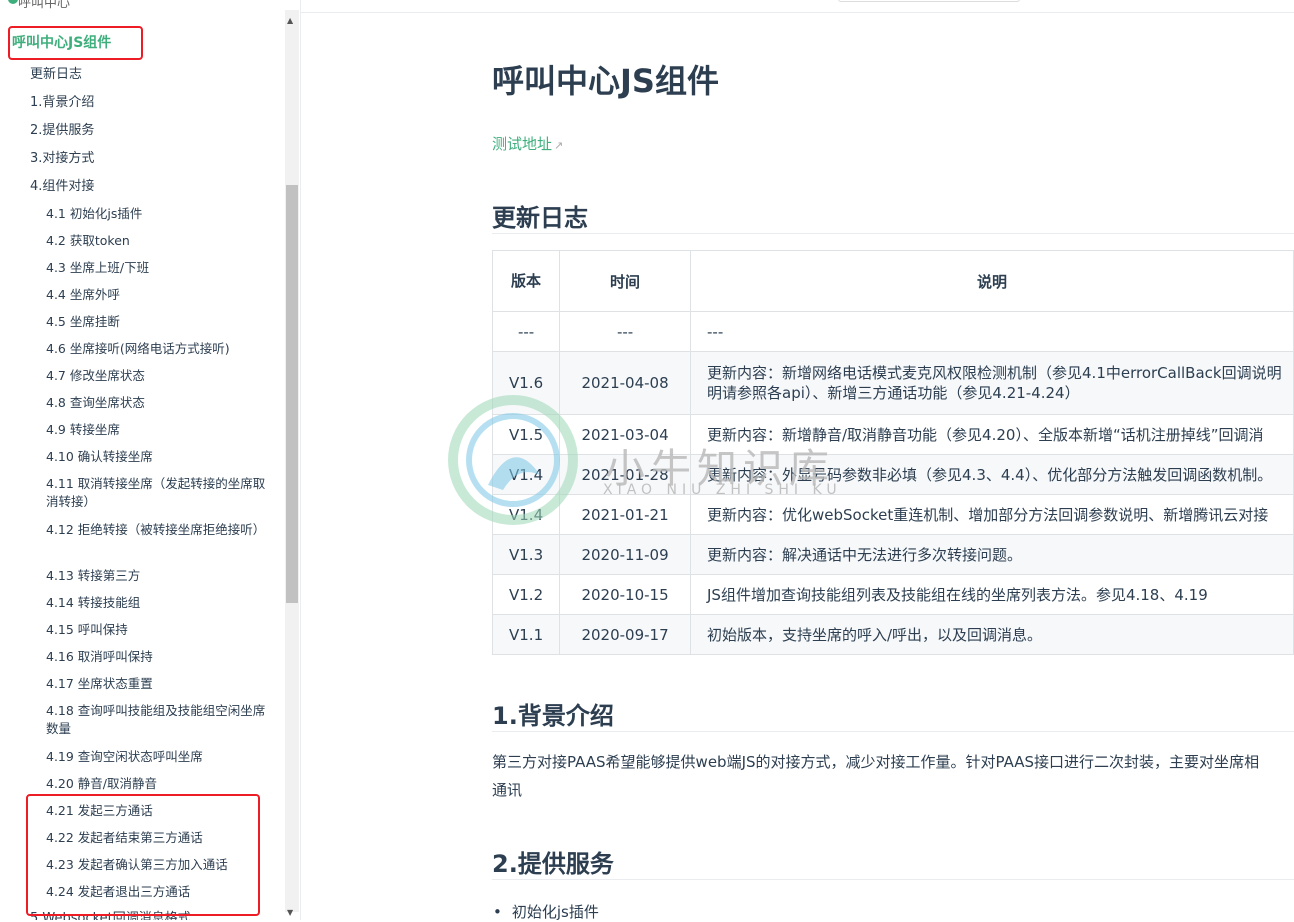 This screenshot has width=1294, height=922. Describe the element at coordinates (161, 376) in the screenshot. I see `sidebar-item-4-7: 4.7 修改坐席状态` at that location.